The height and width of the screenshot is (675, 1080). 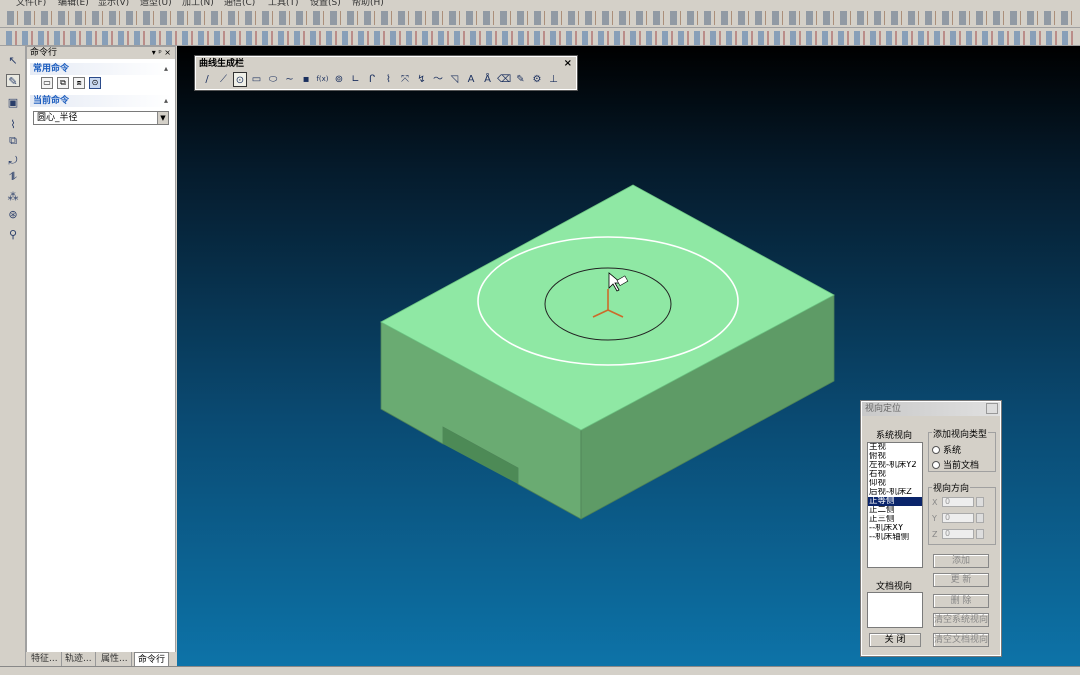 I want to click on dialog-title-bar: 视向定位, so click(x=931, y=409).